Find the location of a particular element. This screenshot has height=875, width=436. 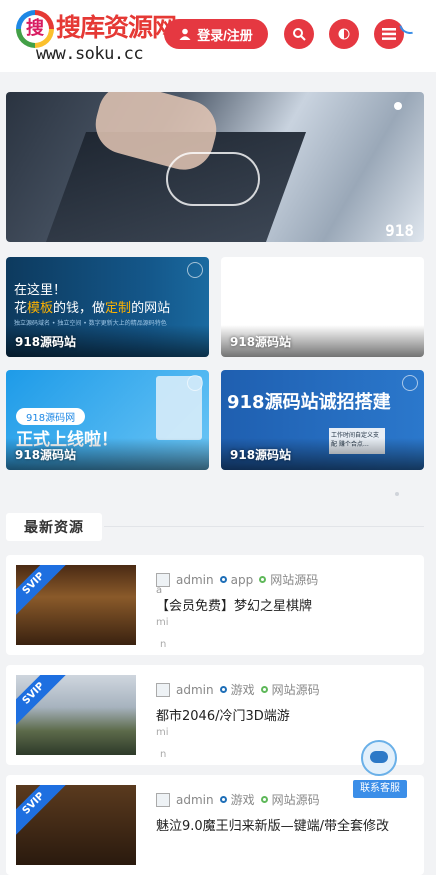

customer-service-button: 联系客服 is located at coordinates (380, 769).